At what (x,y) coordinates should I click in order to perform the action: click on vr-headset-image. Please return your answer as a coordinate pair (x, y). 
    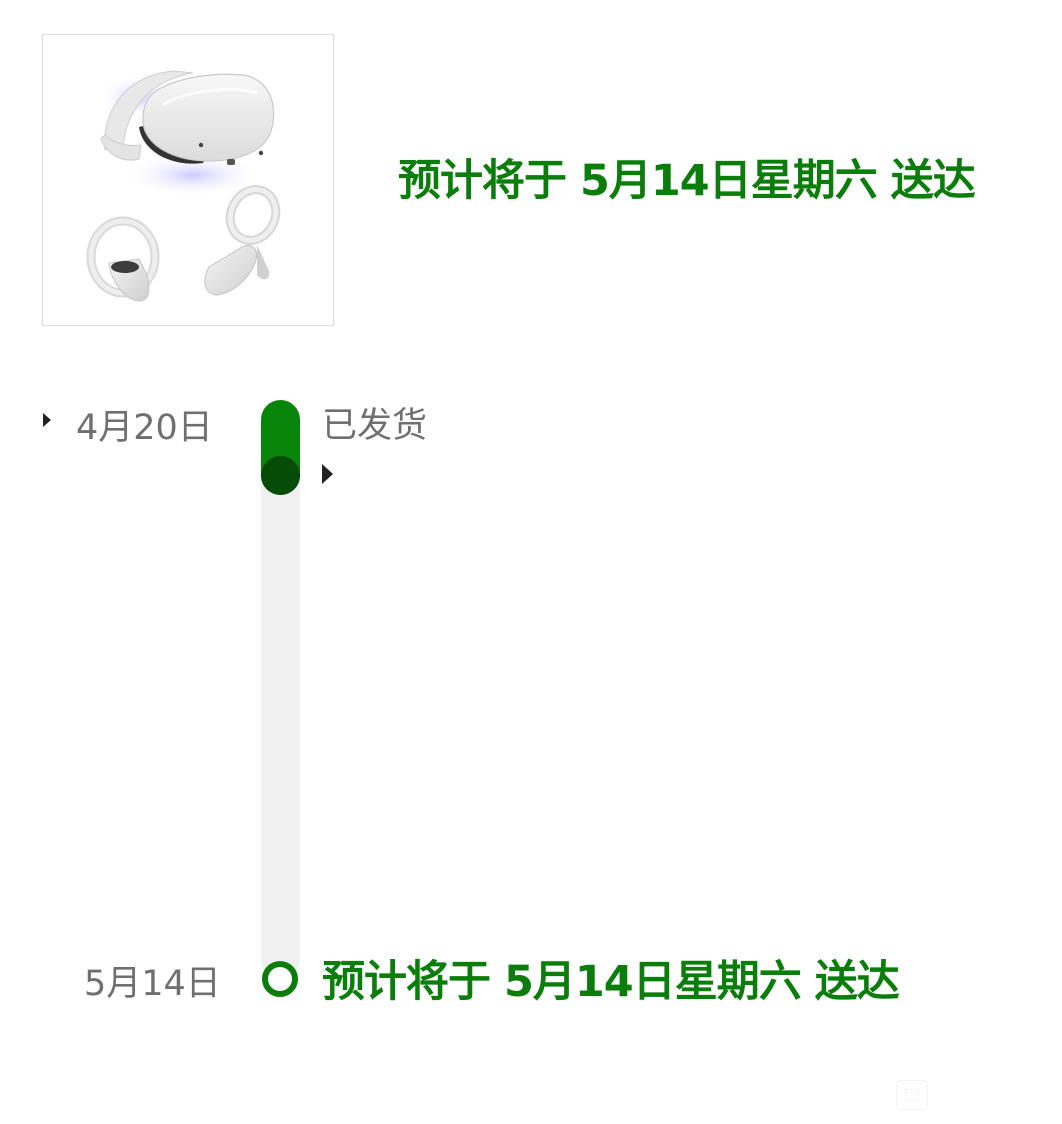
    Looking at the image, I should click on (183, 186).